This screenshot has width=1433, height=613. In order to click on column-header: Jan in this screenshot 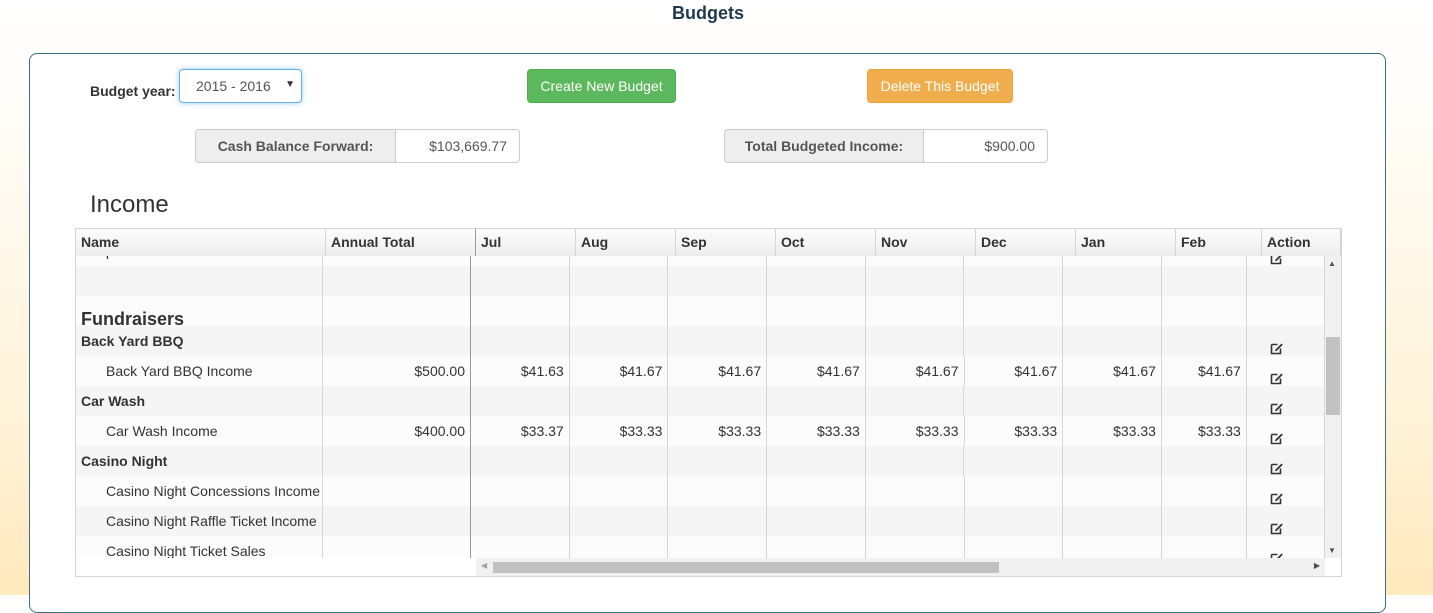, I will do `click(1126, 242)`.